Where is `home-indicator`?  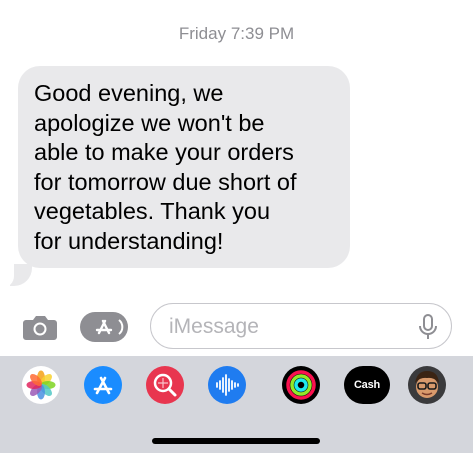
home-indicator is located at coordinates (236, 441).